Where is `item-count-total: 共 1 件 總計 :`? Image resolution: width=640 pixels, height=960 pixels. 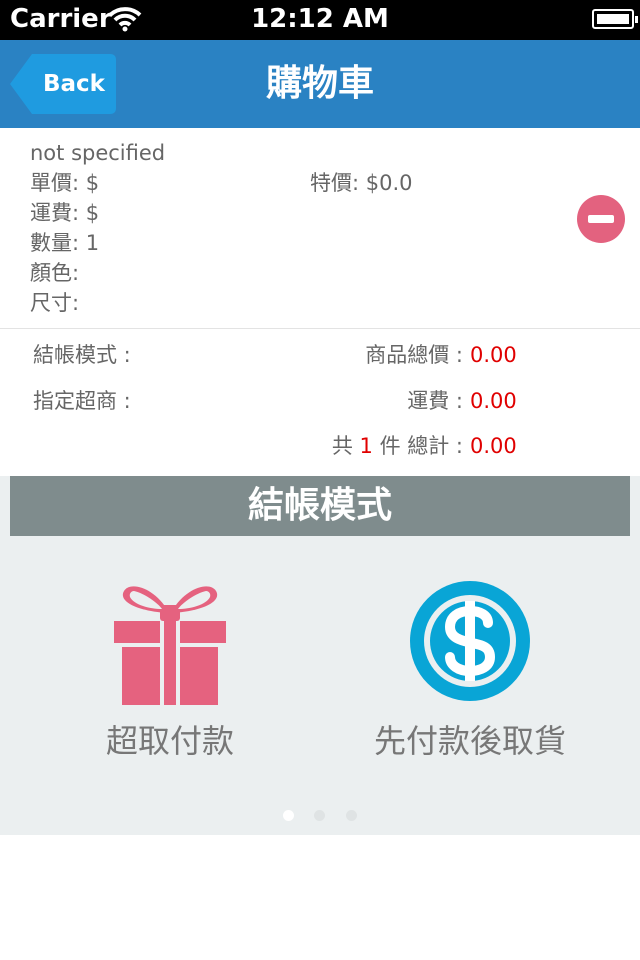 item-count-total: 共 1 件 總計 : is located at coordinates (397, 446).